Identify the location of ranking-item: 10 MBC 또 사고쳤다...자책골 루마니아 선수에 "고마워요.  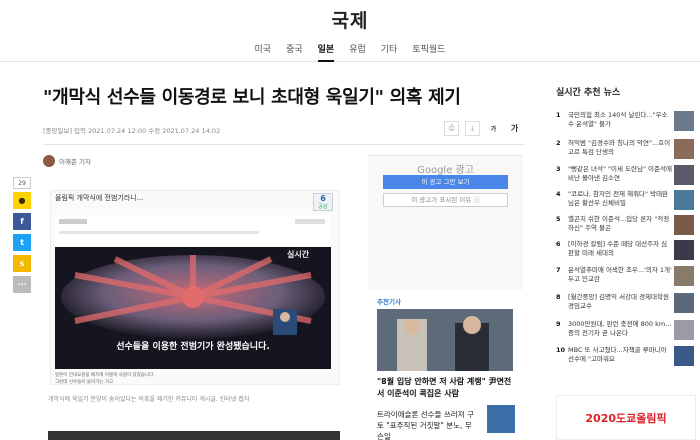
(626, 356).